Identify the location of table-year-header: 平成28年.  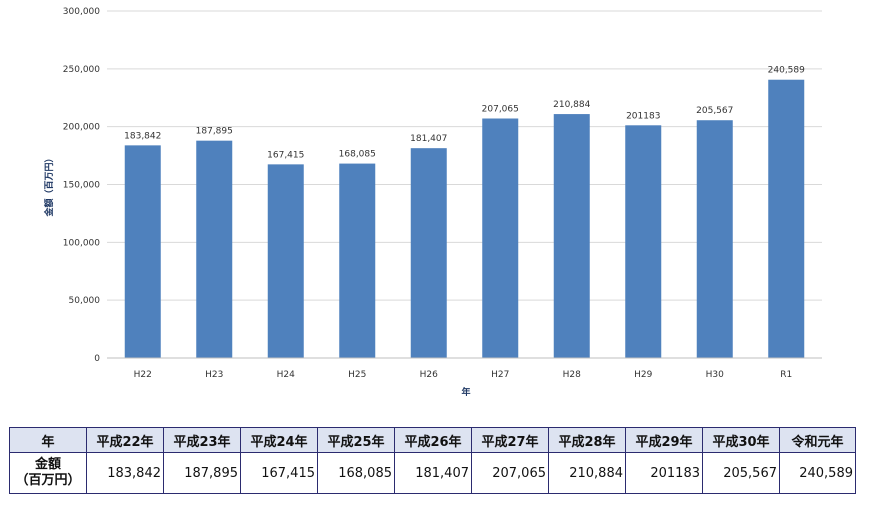
(587, 440).